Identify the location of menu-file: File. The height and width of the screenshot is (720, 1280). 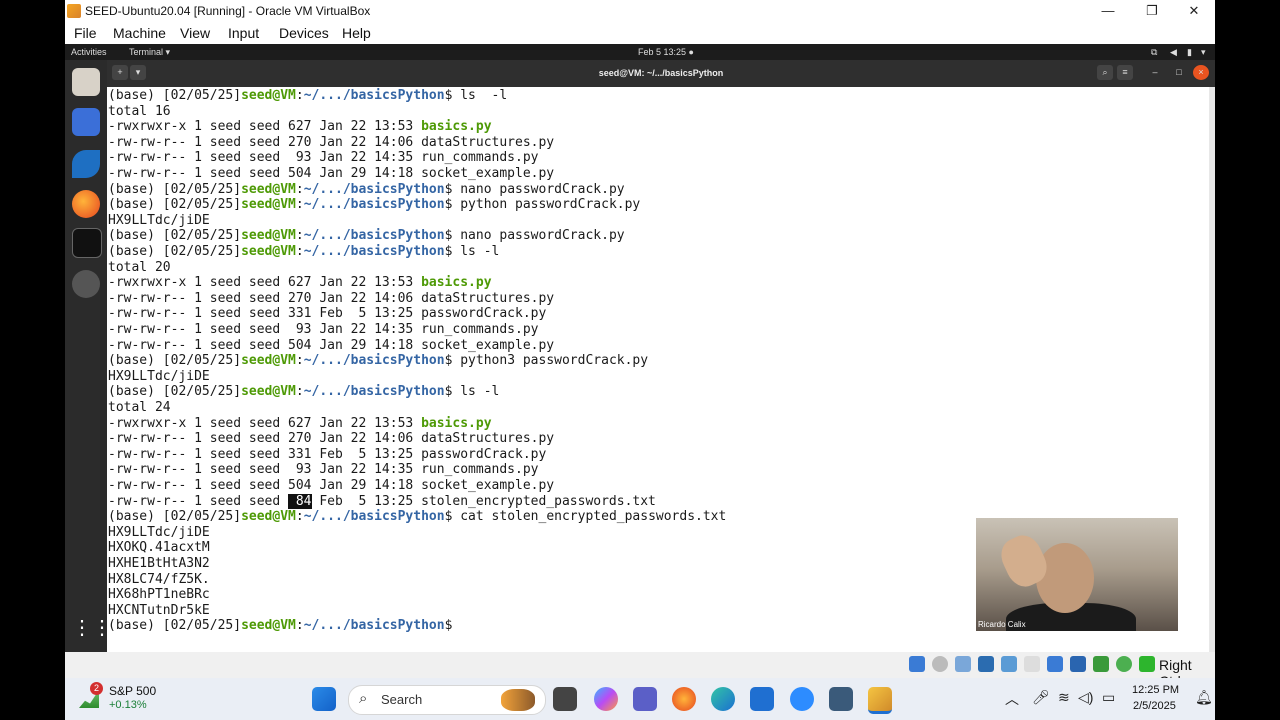
(85, 33).